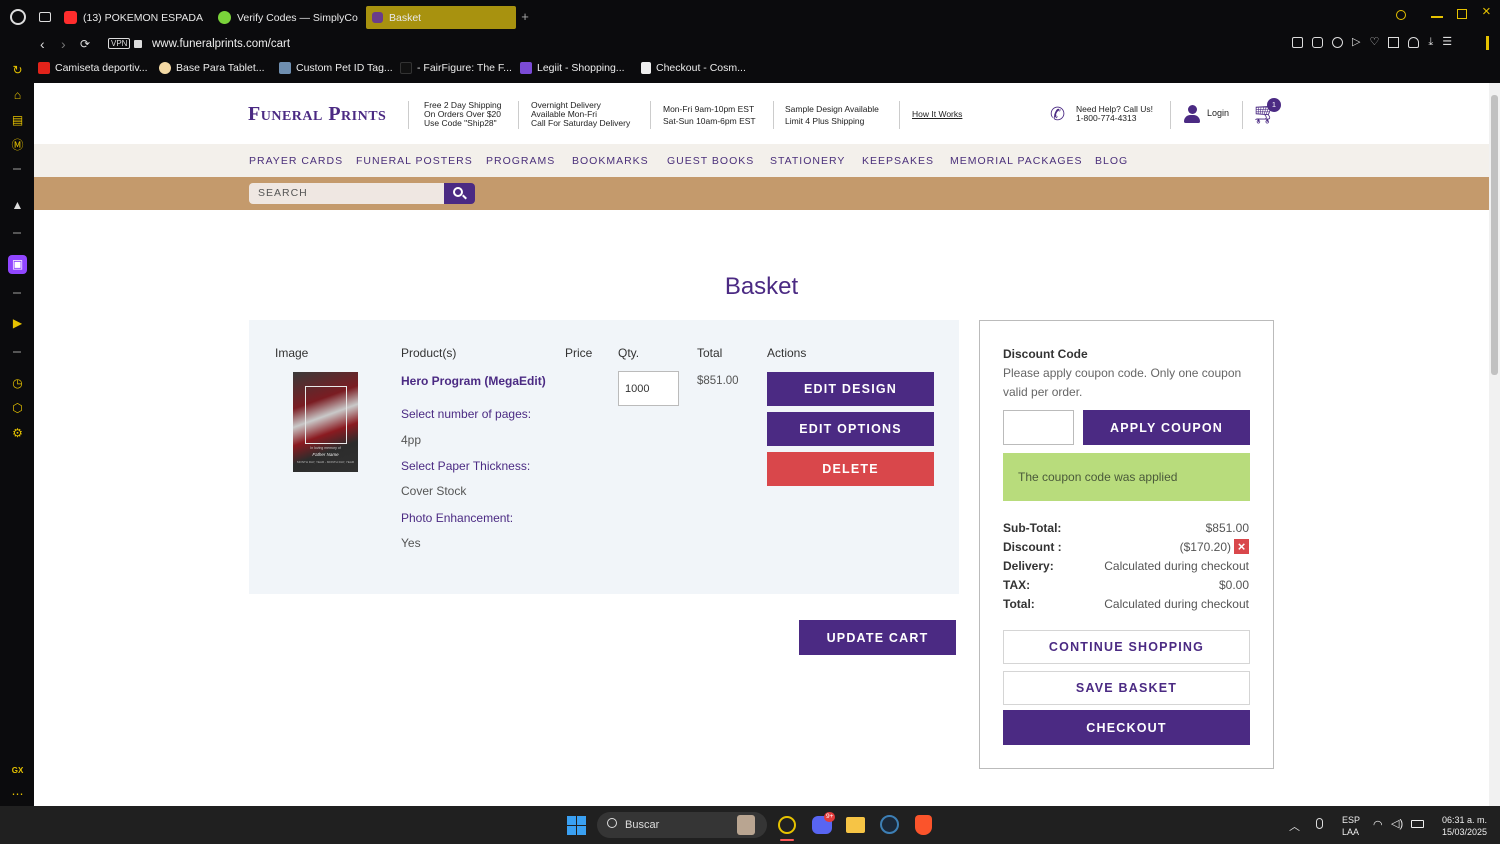 This screenshot has width=1500, height=844. Describe the element at coordinates (1233, 585) in the screenshot. I see `tax-value: $0.00` at that location.